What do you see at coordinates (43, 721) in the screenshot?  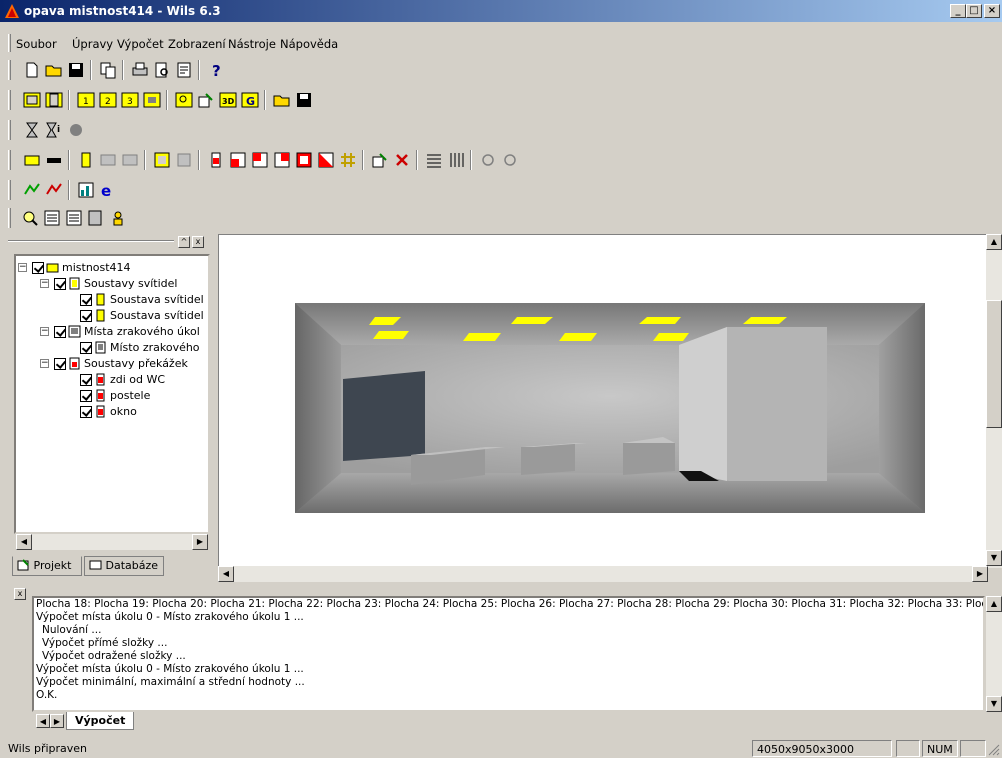 I see `tab-scroll-left-icon: ◀` at bounding box center [43, 721].